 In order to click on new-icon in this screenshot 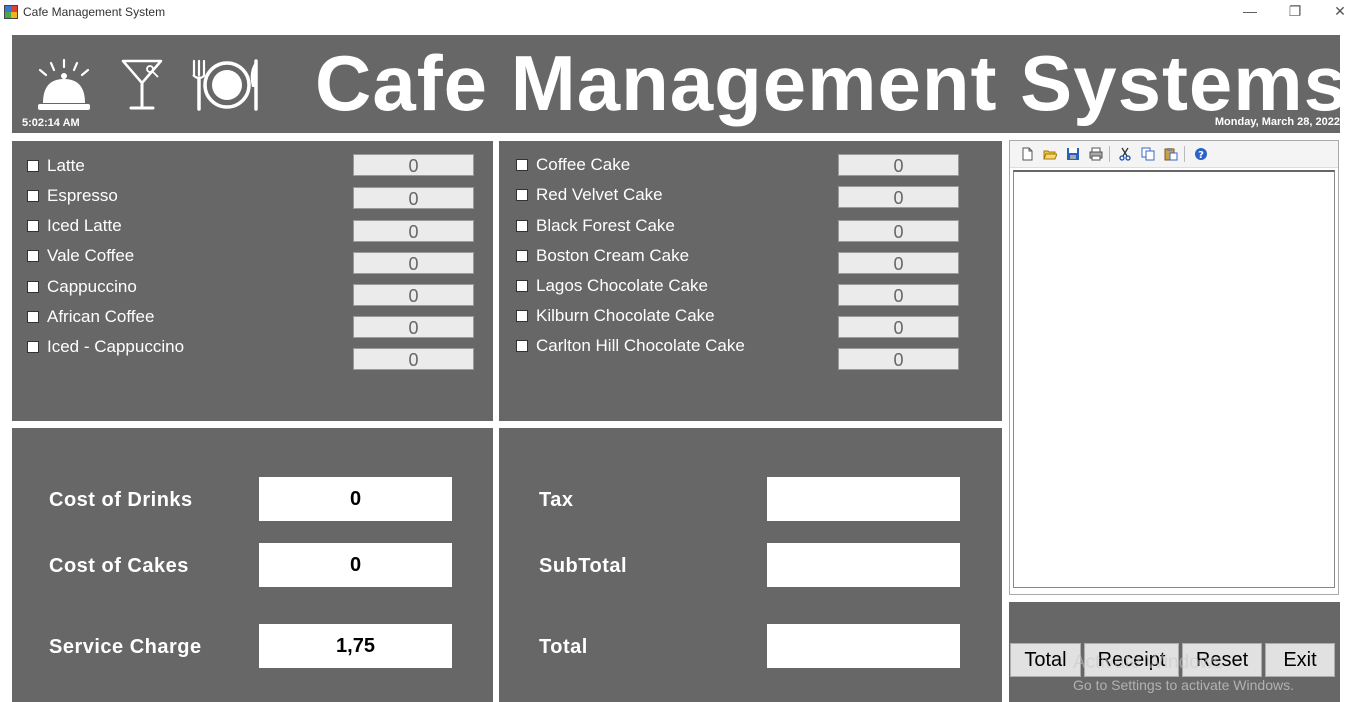, I will do `click(1027, 154)`.